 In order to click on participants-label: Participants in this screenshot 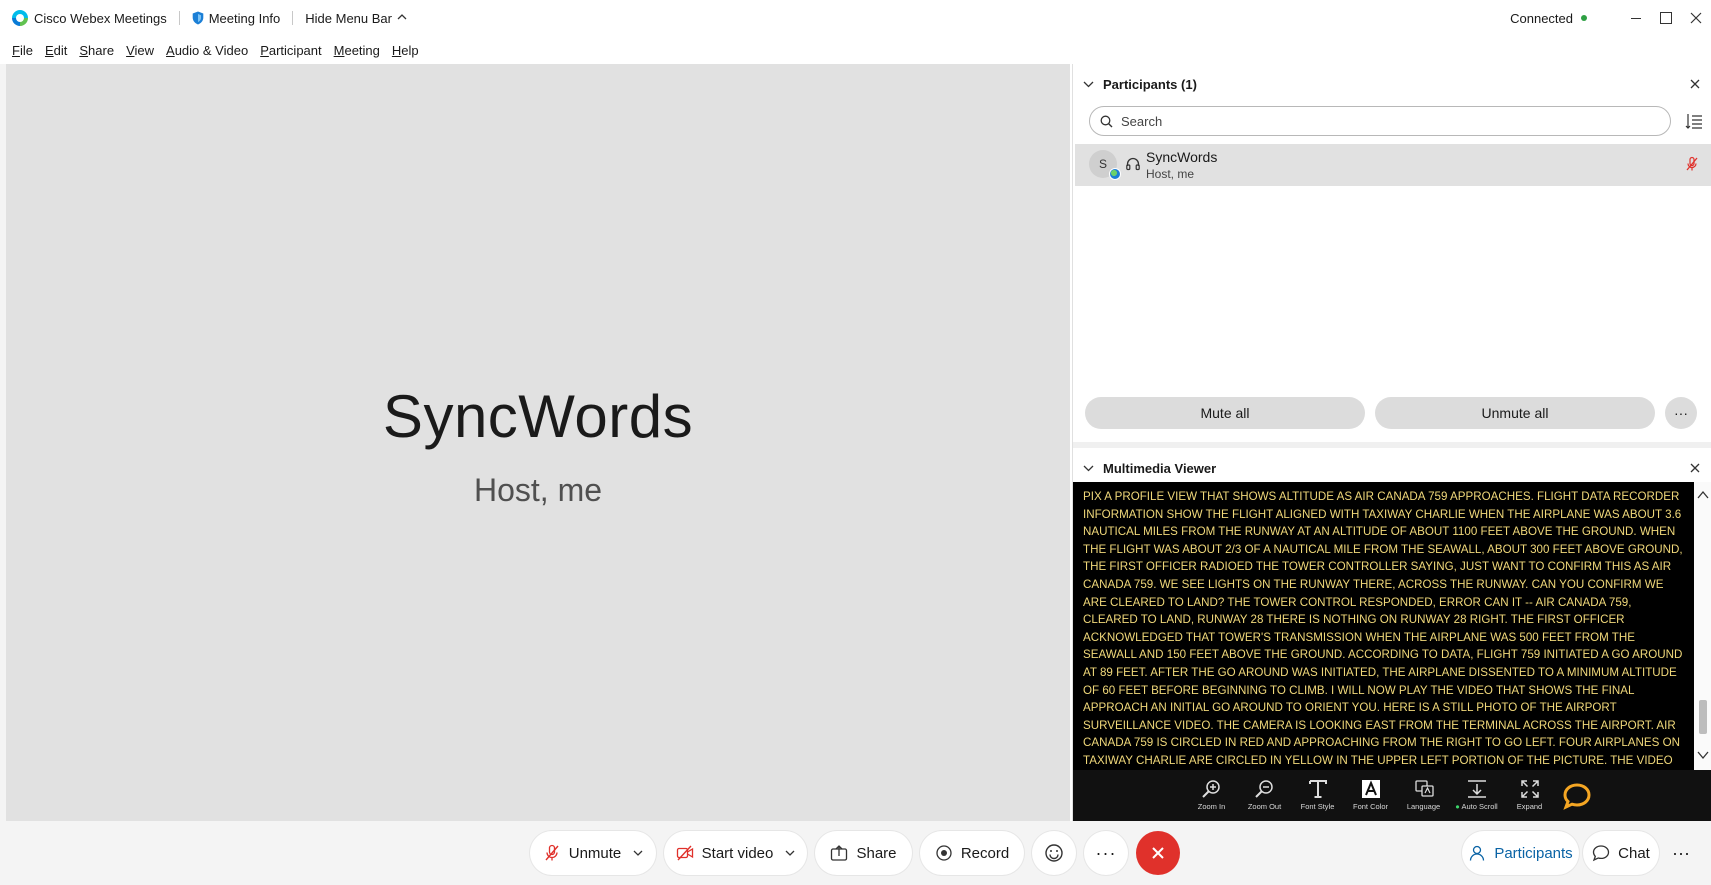, I will do `click(1533, 853)`.